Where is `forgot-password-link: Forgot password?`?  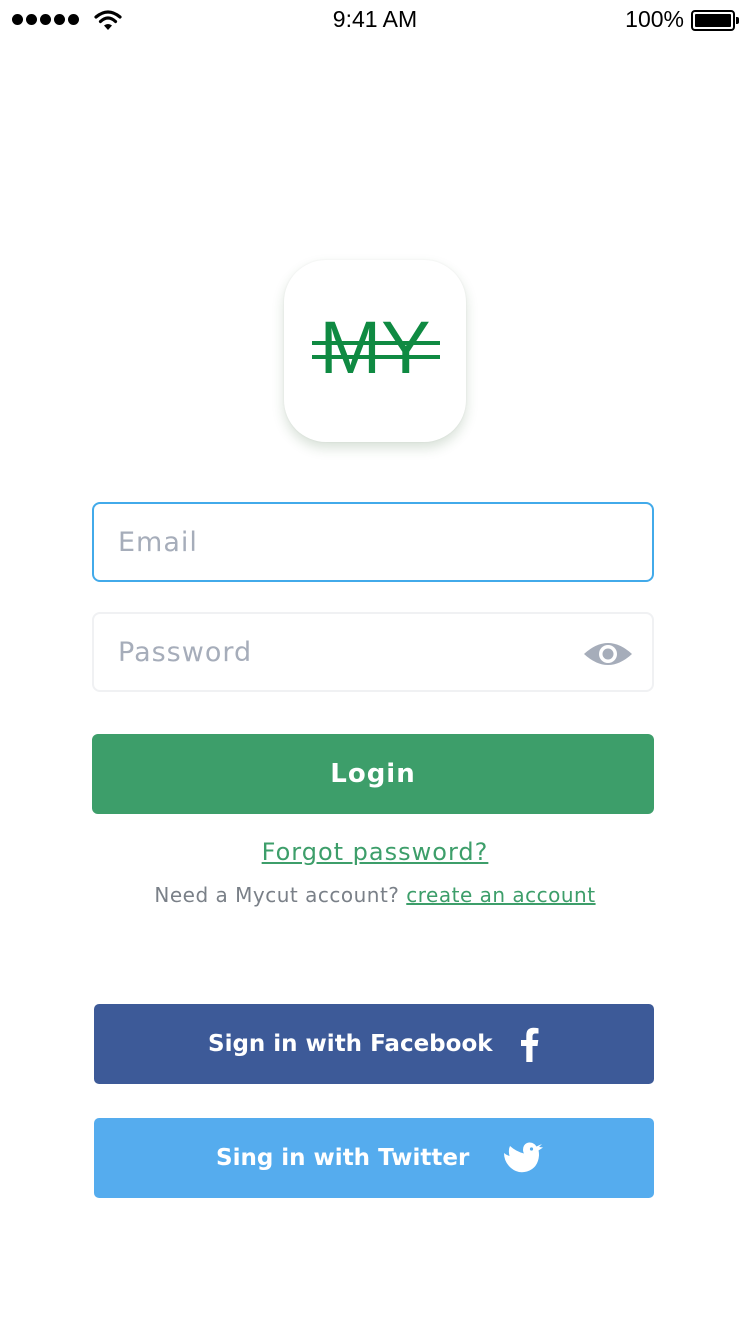
forgot-password-link: Forgot password? is located at coordinates (375, 852).